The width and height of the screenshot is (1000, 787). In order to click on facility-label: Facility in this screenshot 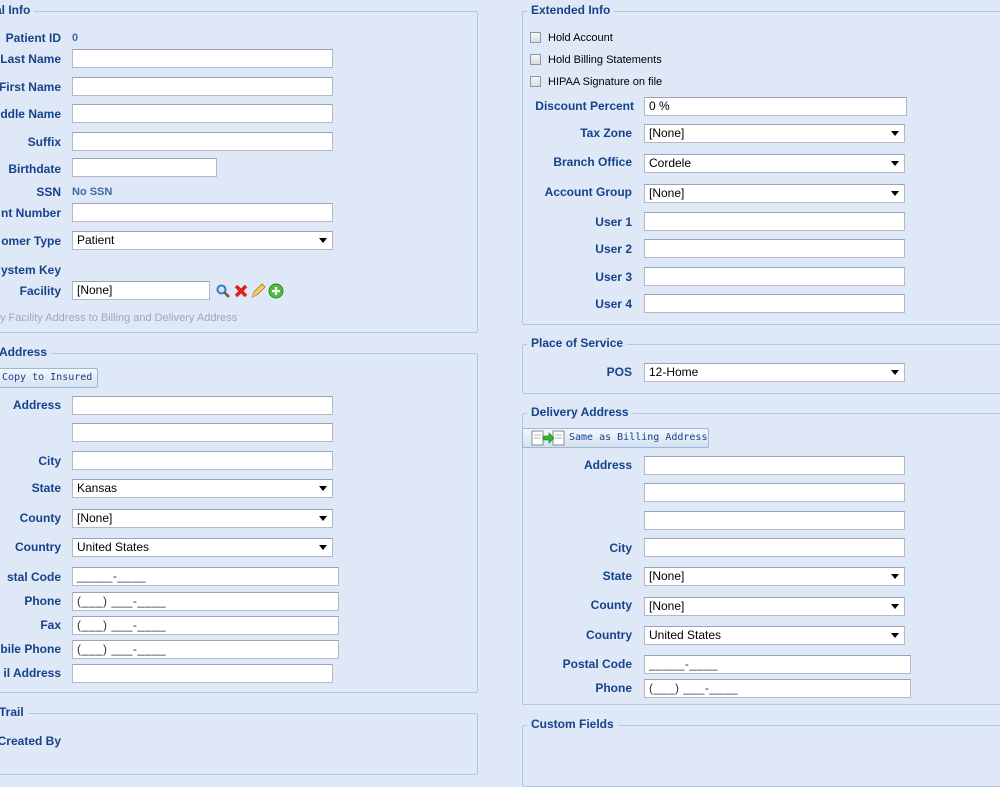, I will do `click(40, 291)`.